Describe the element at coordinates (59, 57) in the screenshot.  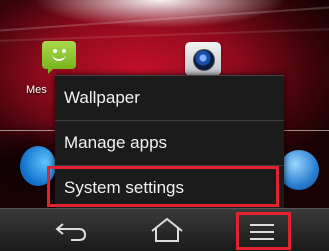
I see `messaging-icon` at that location.